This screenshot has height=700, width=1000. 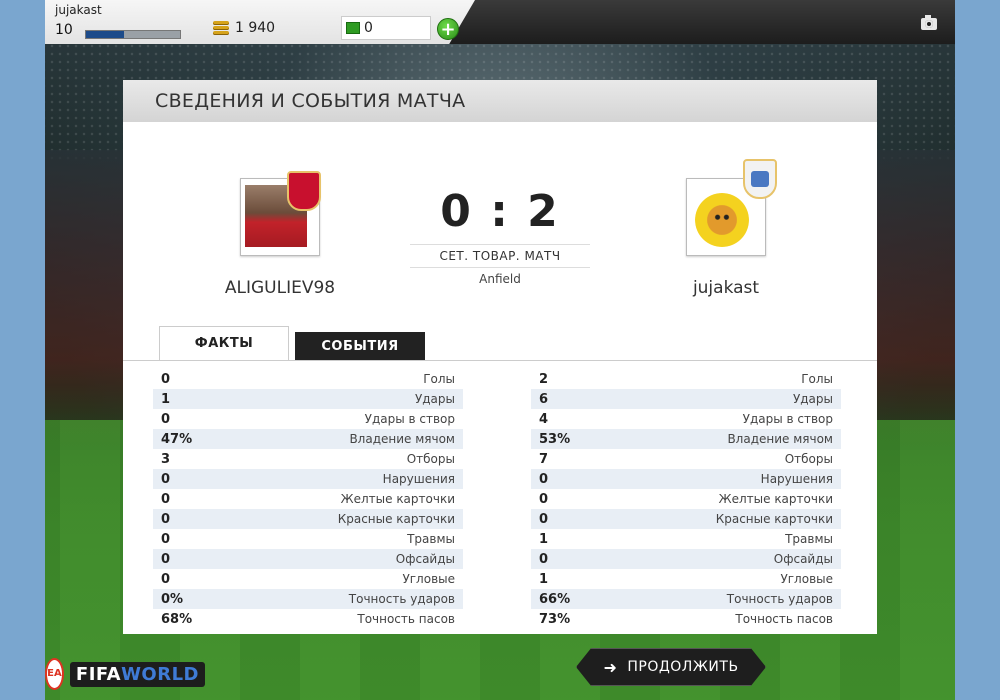 What do you see at coordinates (221, 28) in the screenshot?
I see `coin-stack-icon` at bounding box center [221, 28].